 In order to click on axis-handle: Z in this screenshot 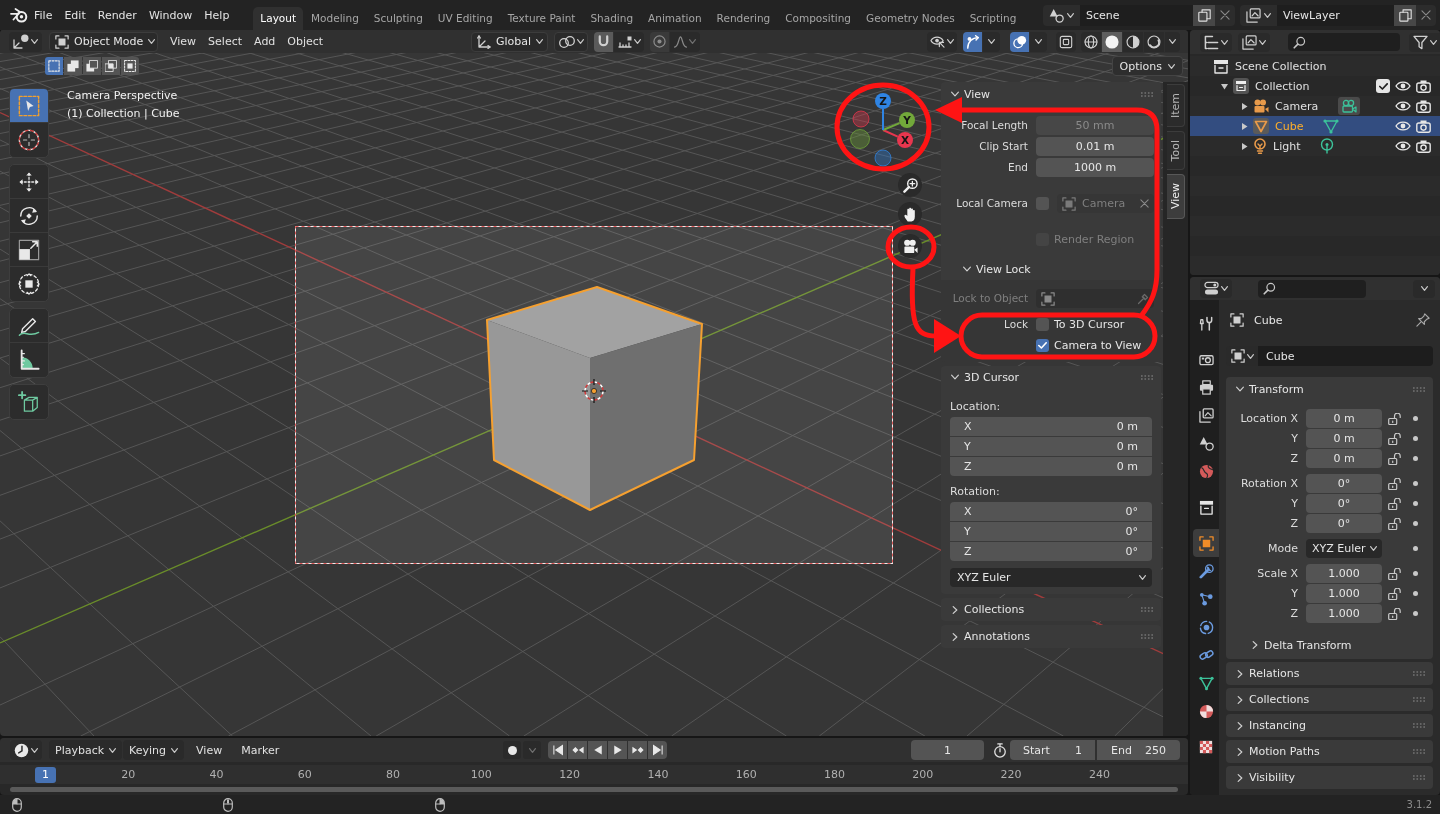, I will do `click(883, 101)`.